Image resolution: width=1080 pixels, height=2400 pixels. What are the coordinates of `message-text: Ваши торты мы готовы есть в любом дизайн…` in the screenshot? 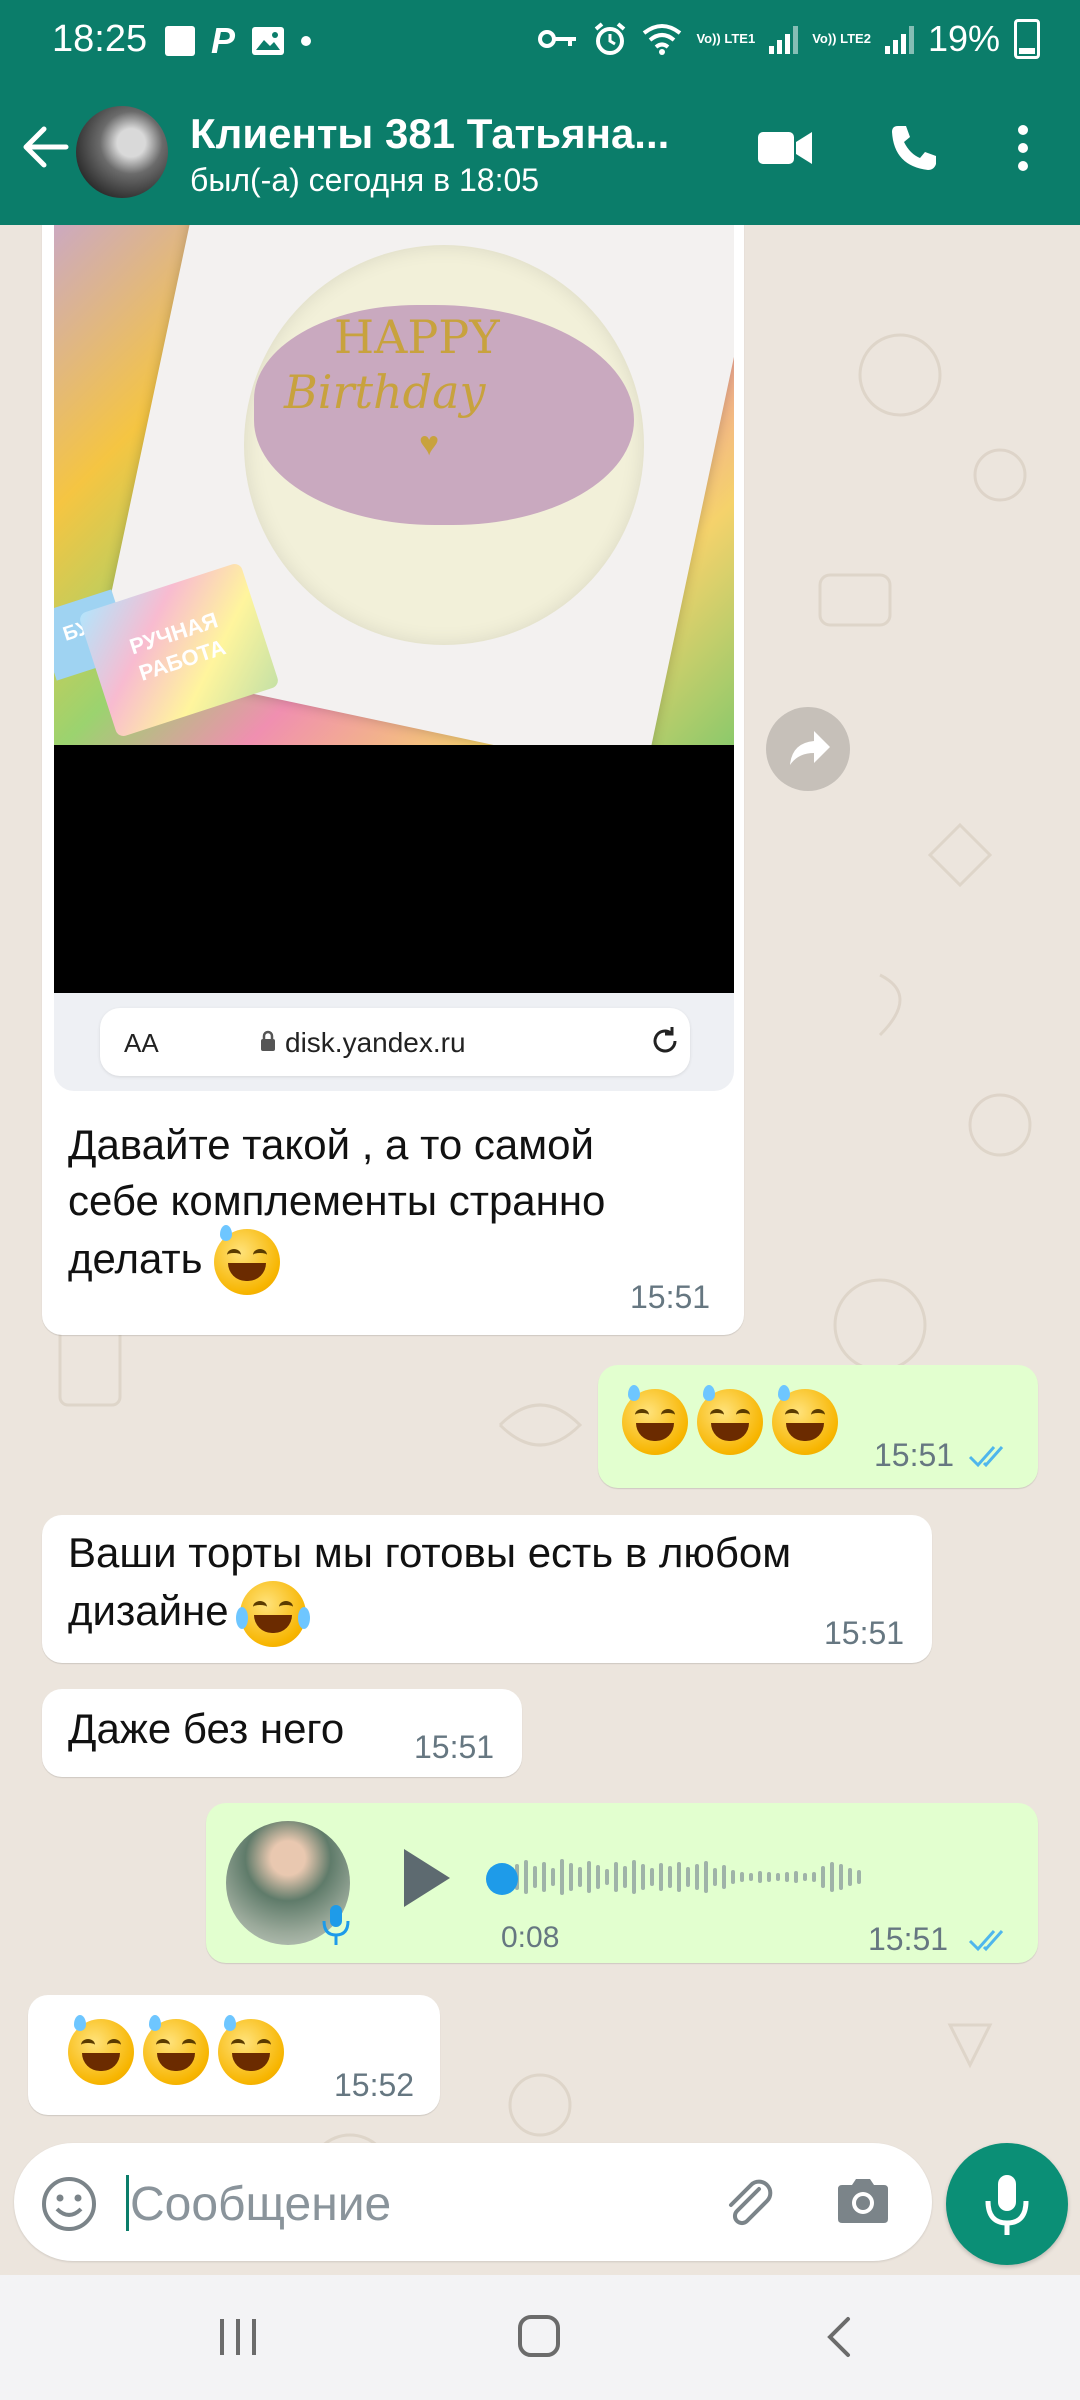 It's located at (493, 1586).